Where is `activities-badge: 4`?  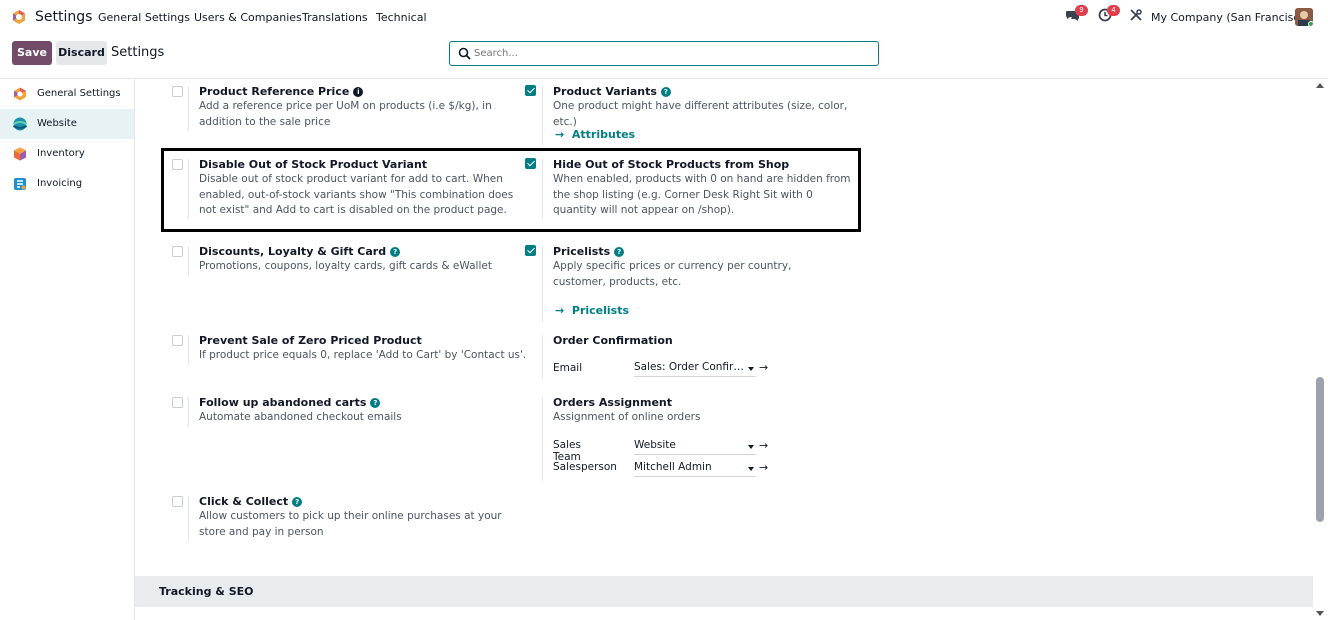
activities-badge: 4 is located at coordinates (1113, 10).